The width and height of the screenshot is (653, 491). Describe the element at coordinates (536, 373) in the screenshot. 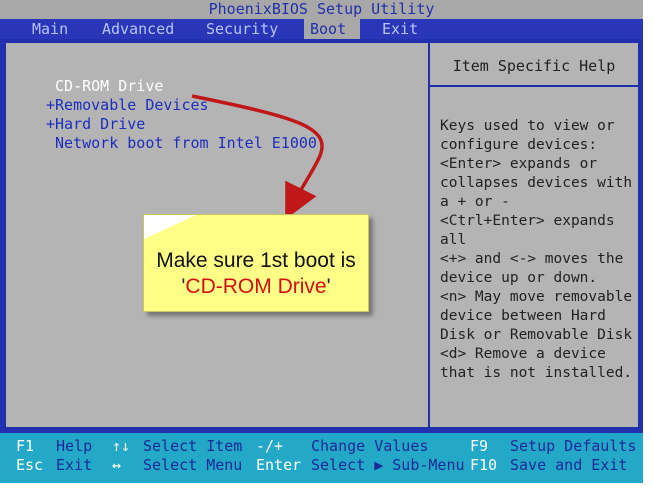

I see `help-line: that is not installed.` at that location.